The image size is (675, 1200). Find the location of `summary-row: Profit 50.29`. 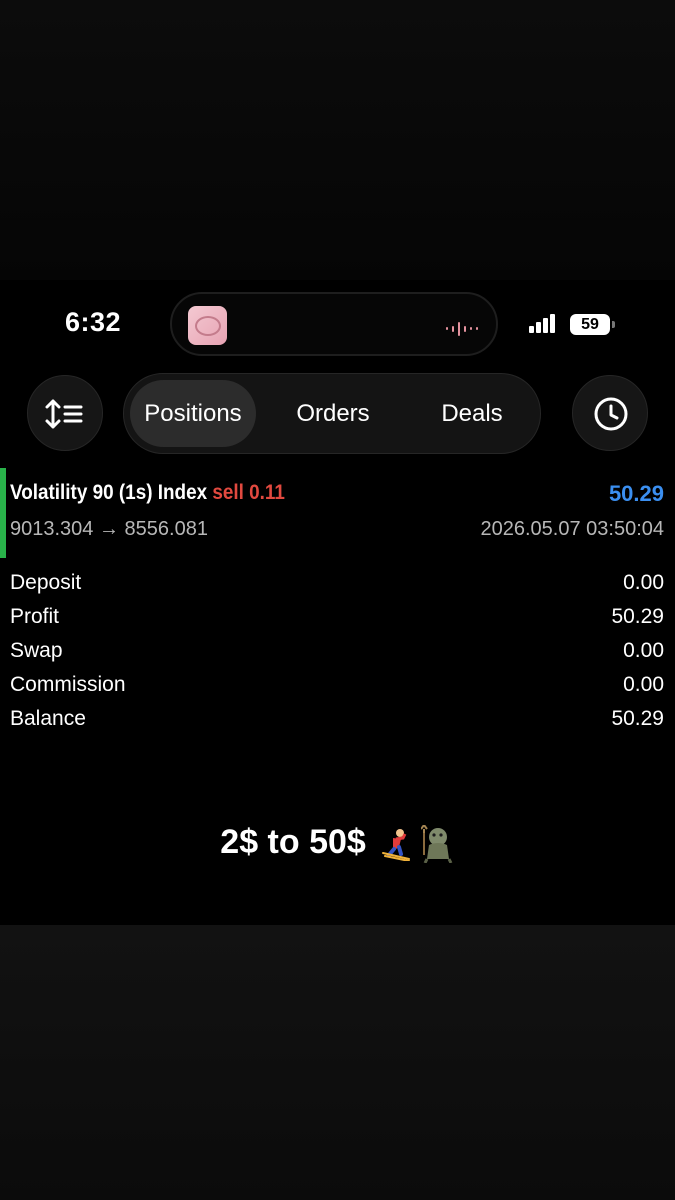

summary-row: Profit 50.29 is located at coordinates (337, 620).